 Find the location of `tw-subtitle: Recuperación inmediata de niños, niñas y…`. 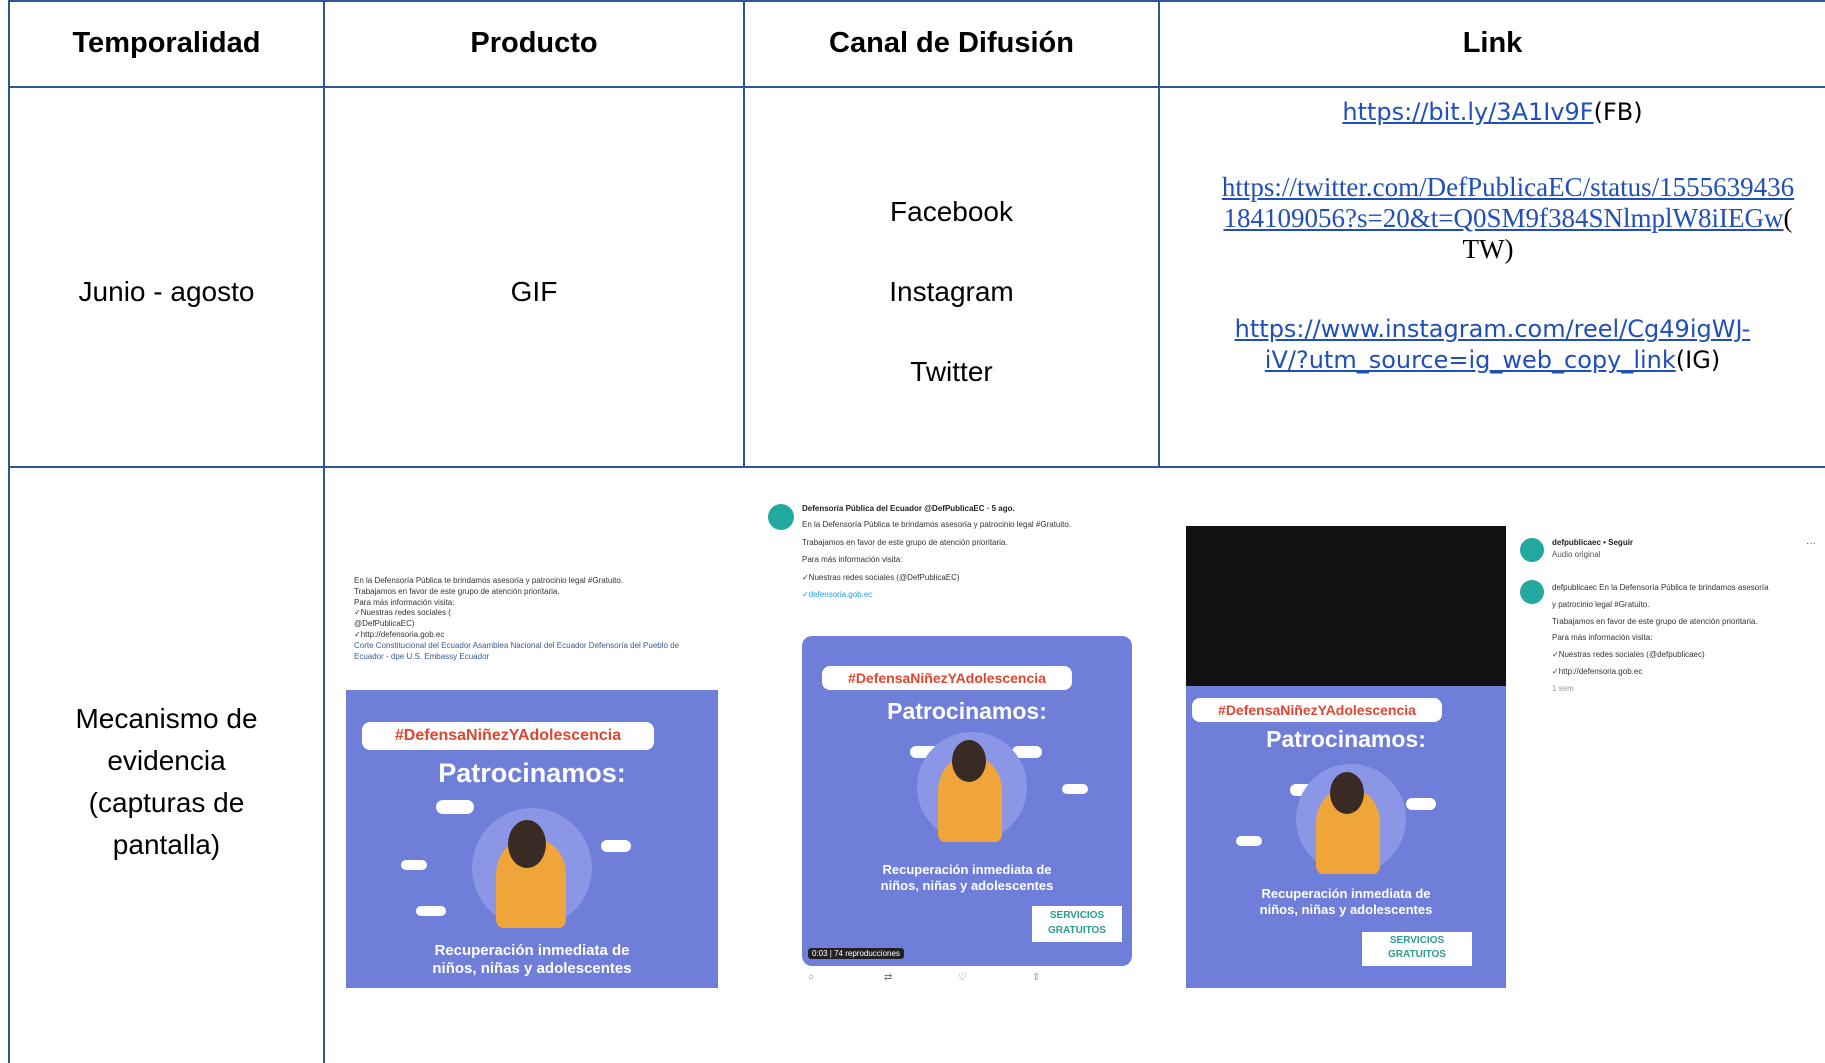

tw-subtitle: Recuperación inmediata de niños, niñas y… is located at coordinates (967, 877).